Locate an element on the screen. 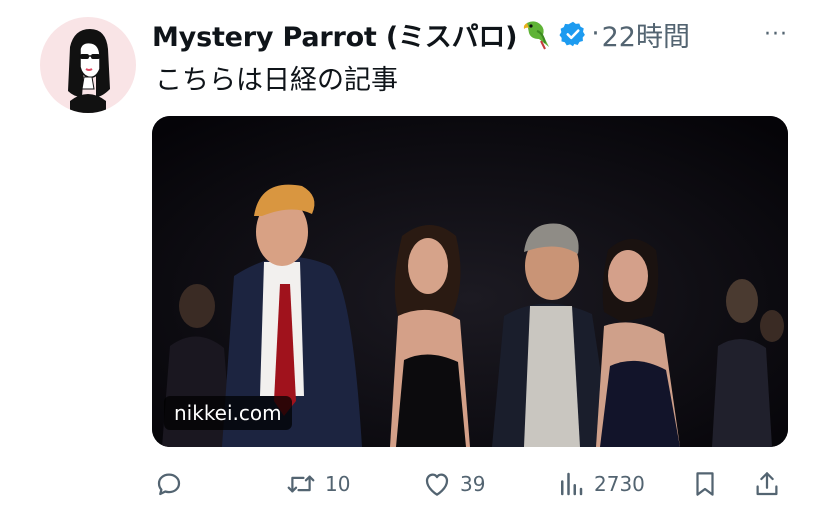 The height and width of the screenshot is (520, 828). share-icon is located at coordinates (767, 484).